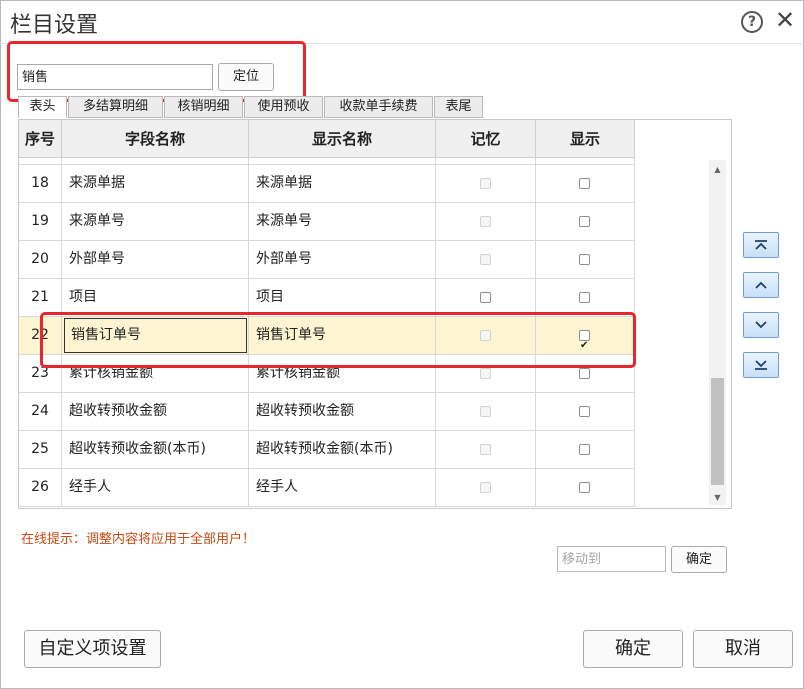 The width and height of the screenshot is (804, 689). I want to click on move-to-input: 移动到, so click(611, 559).